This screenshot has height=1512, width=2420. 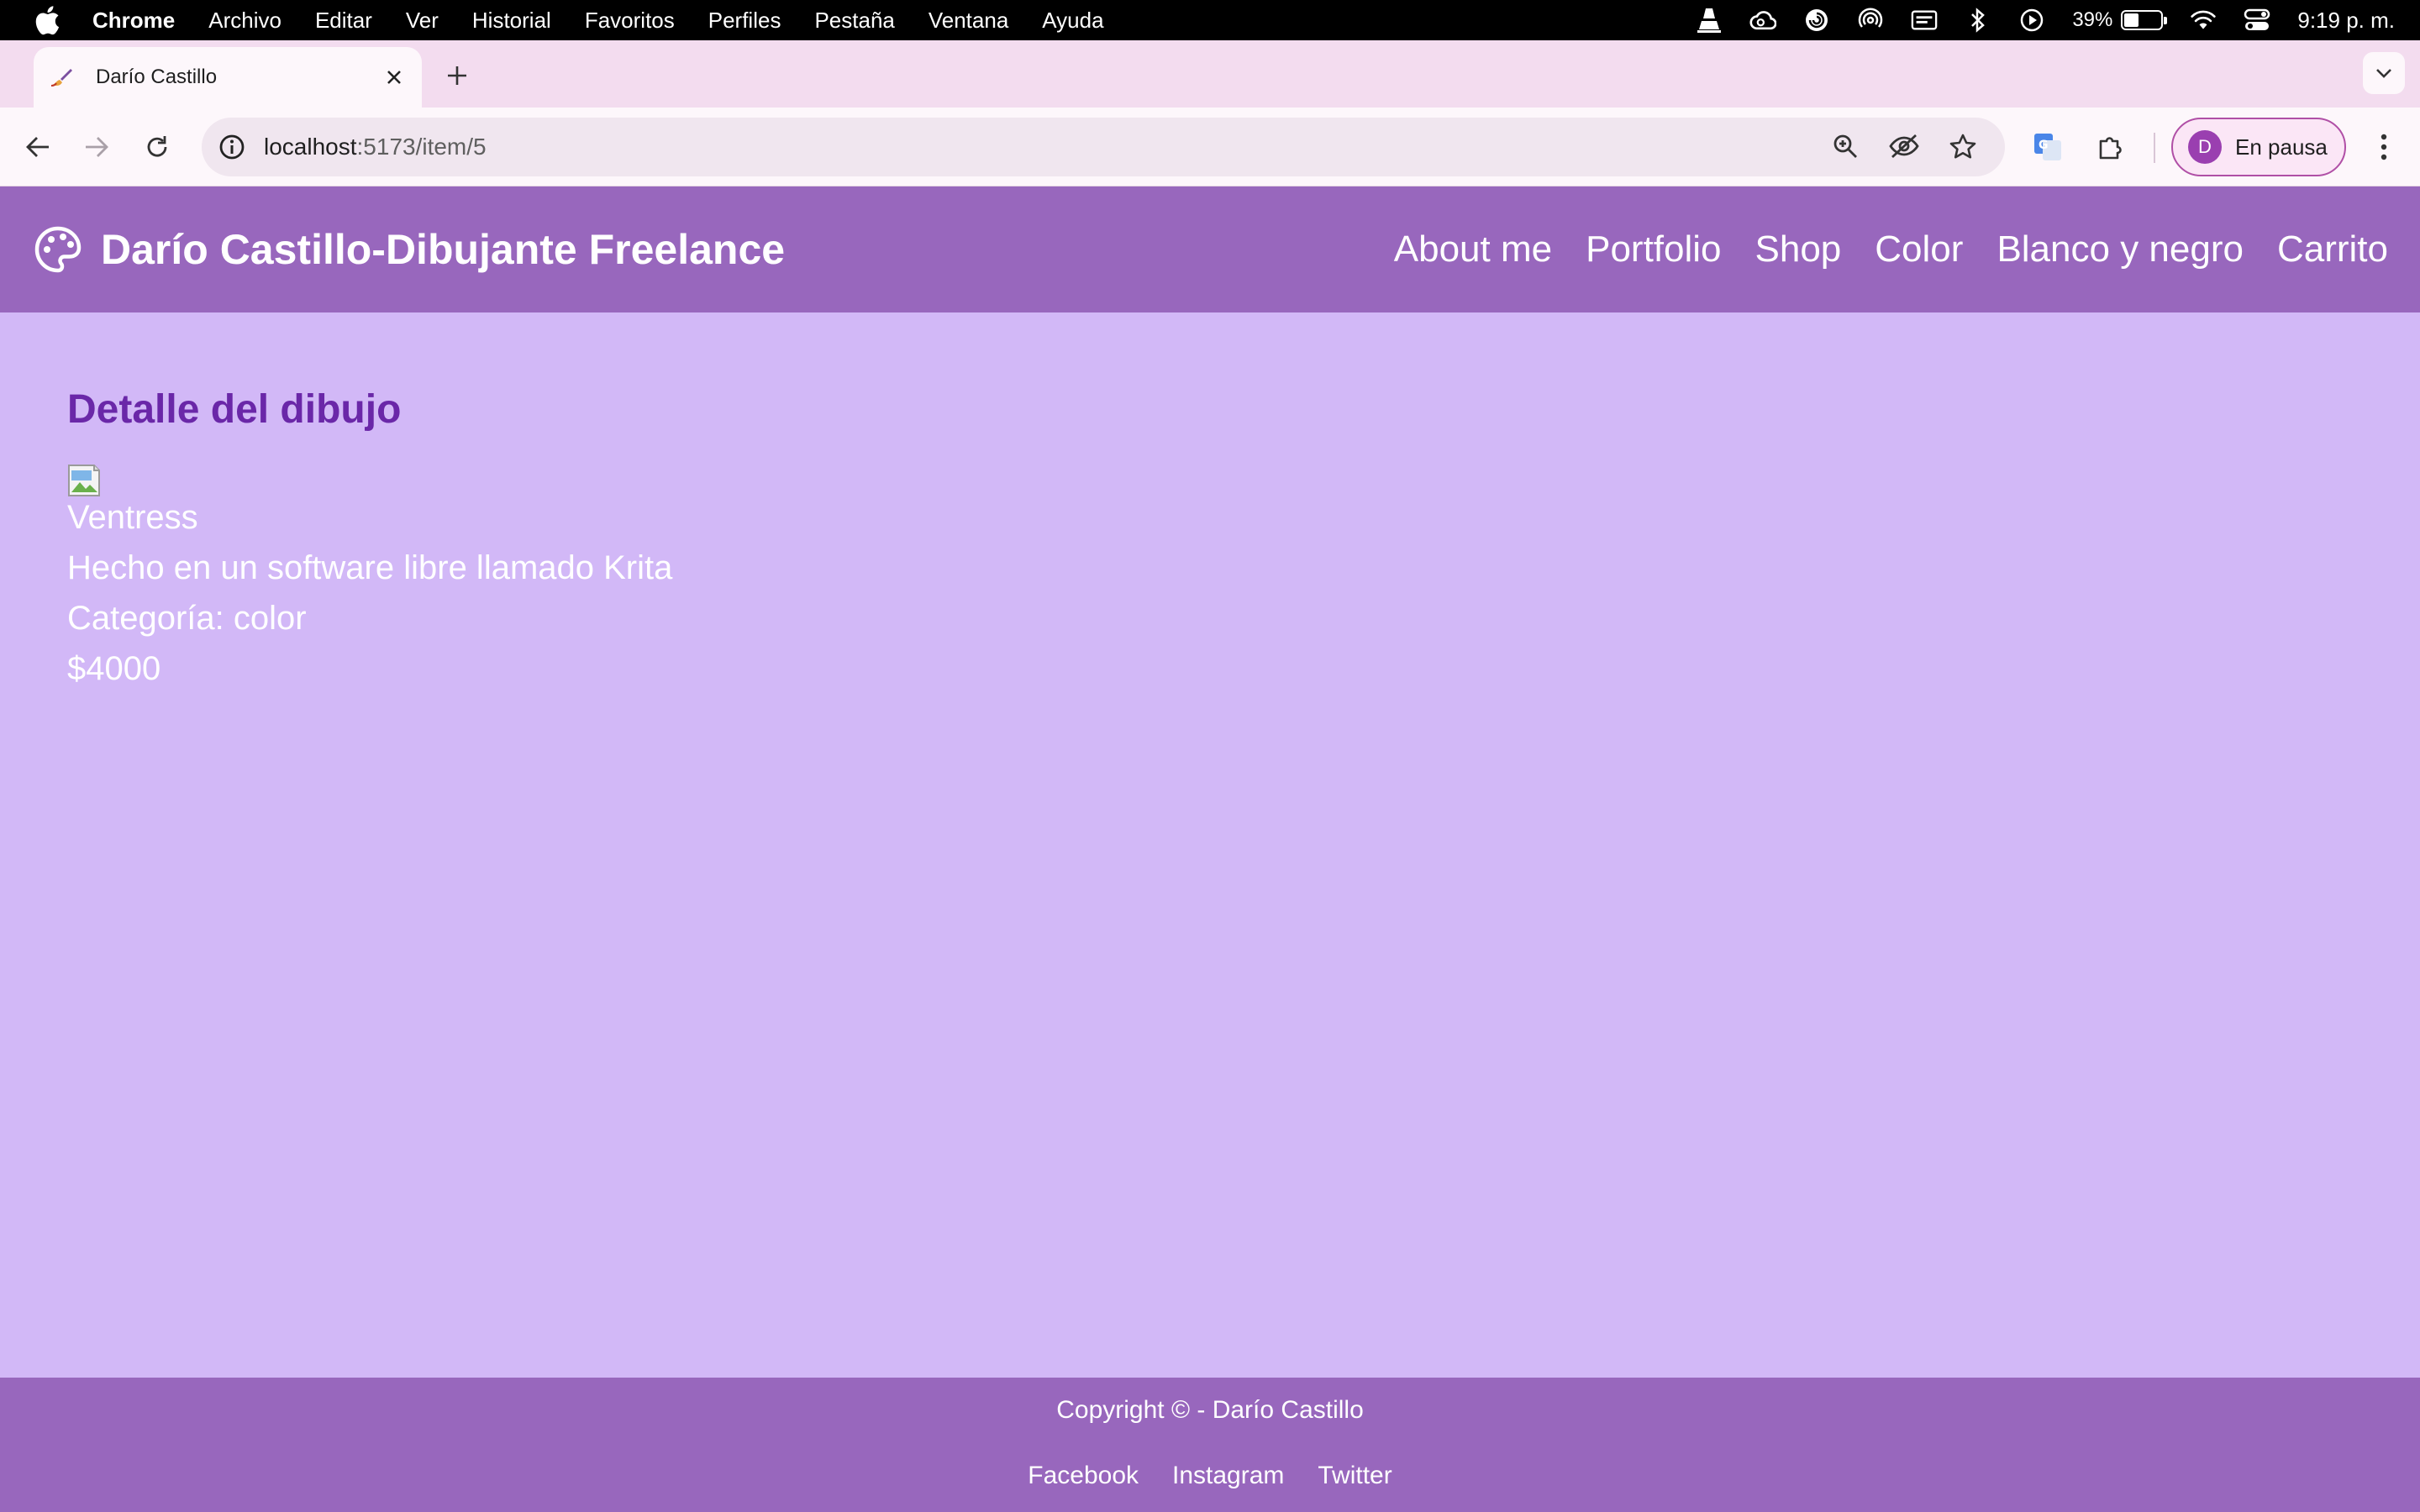 I want to click on profile-status-label: En pausa, so click(x=2281, y=147).